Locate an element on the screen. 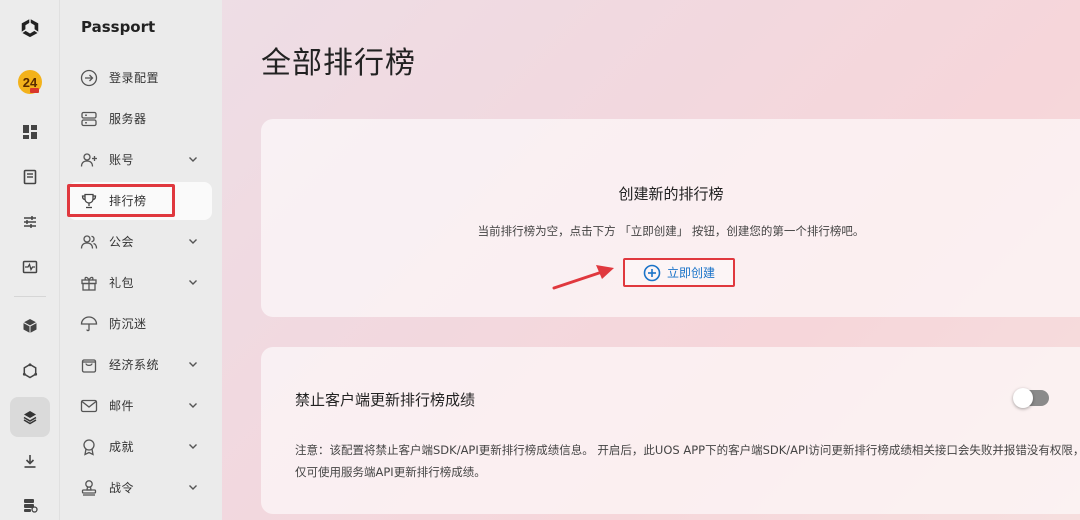  sidebar-item-achievement: 成就 is located at coordinates (140, 447).